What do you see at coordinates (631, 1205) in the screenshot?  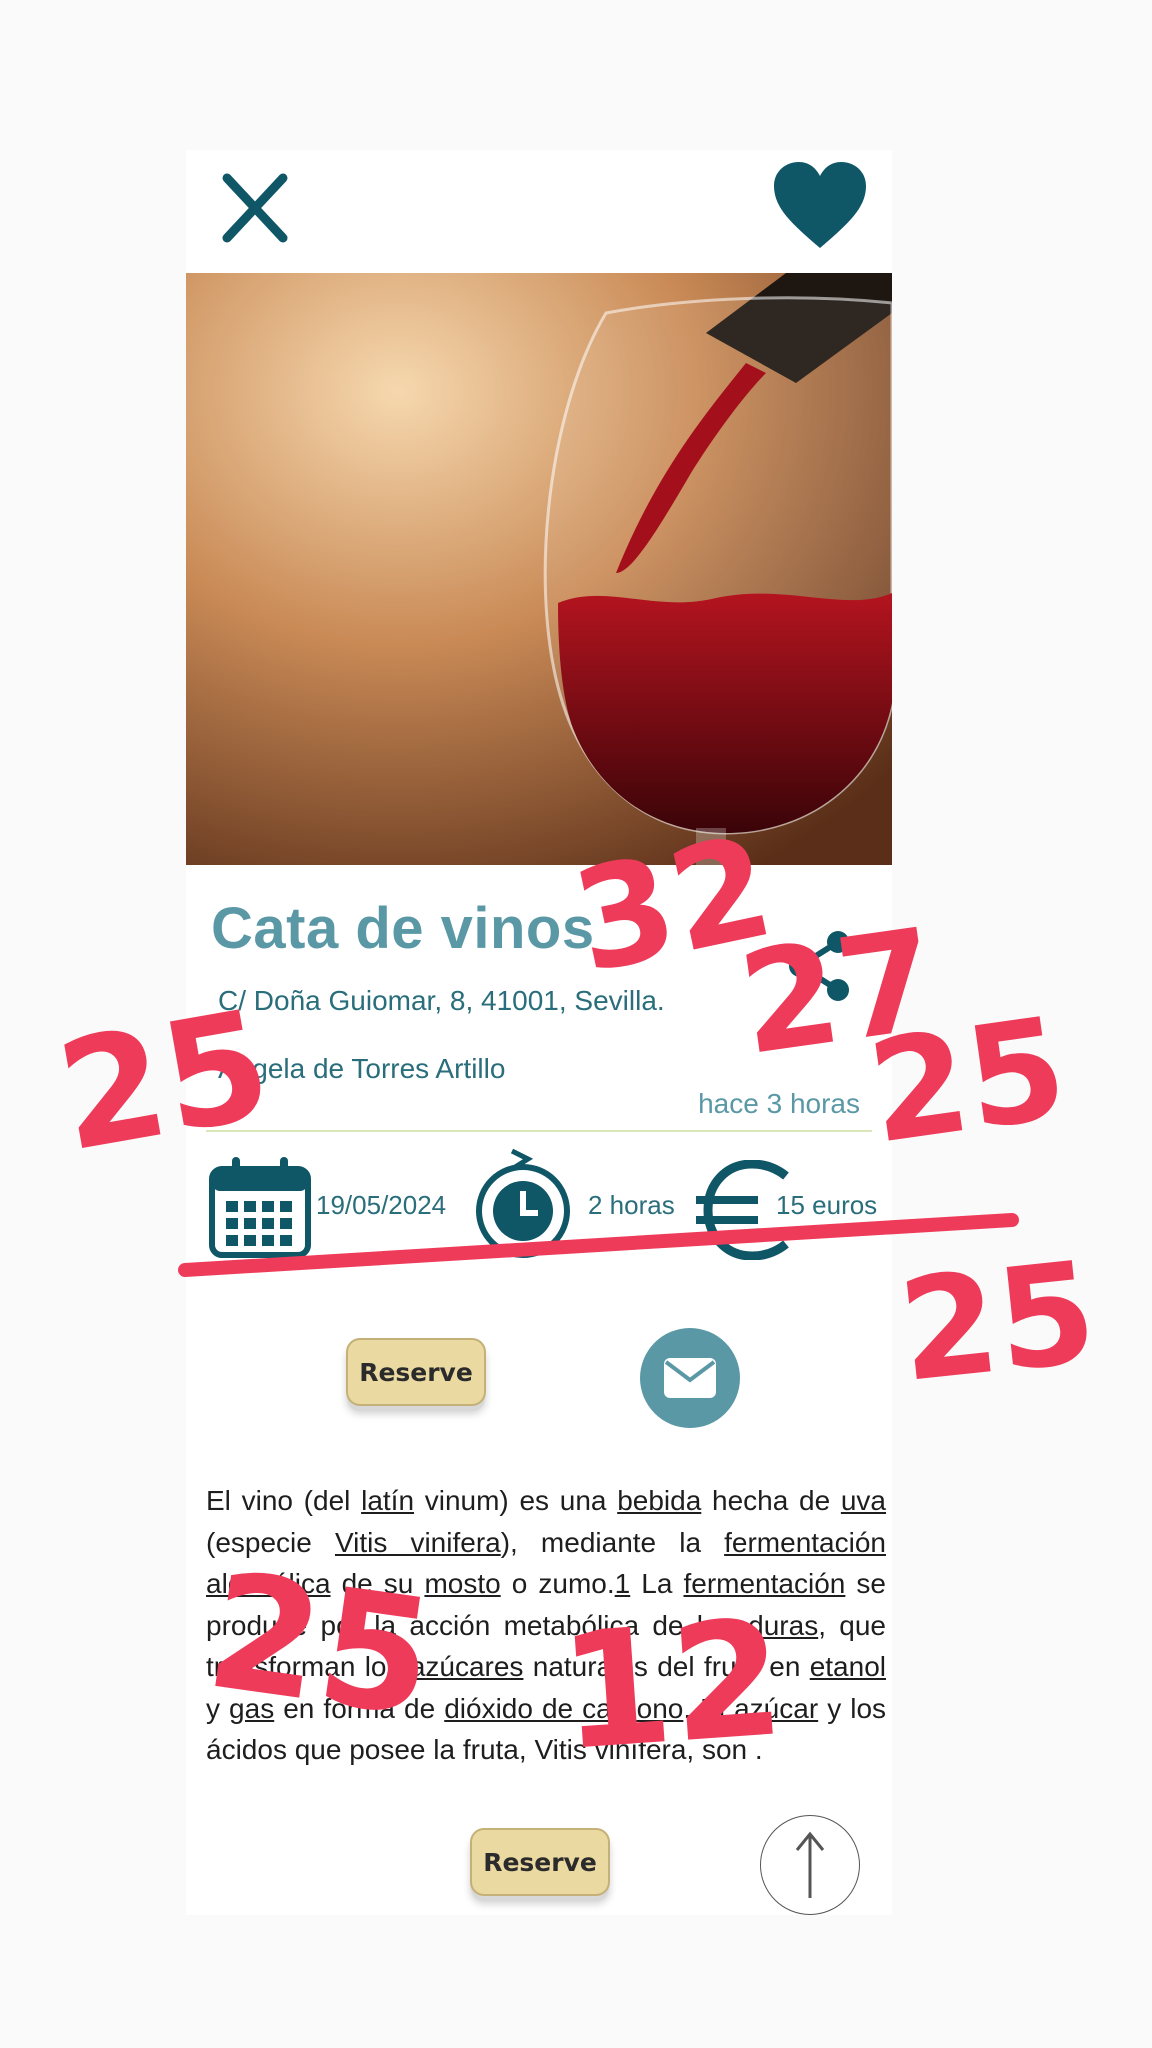 I see `event-duration: 2 horas` at bounding box center [631, 1205].